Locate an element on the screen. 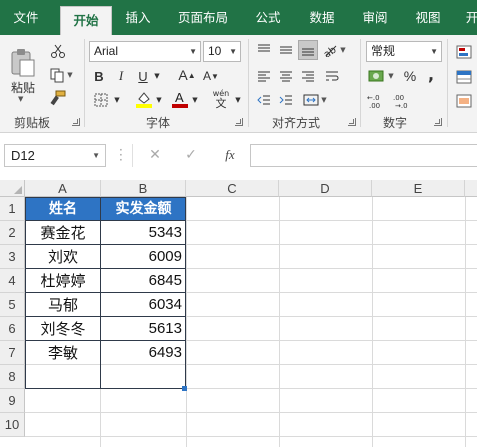 Image resolution: width=477 pixels, height=447 pixels. table-cell-name: 李敏 is located at coordinates (63, 353).